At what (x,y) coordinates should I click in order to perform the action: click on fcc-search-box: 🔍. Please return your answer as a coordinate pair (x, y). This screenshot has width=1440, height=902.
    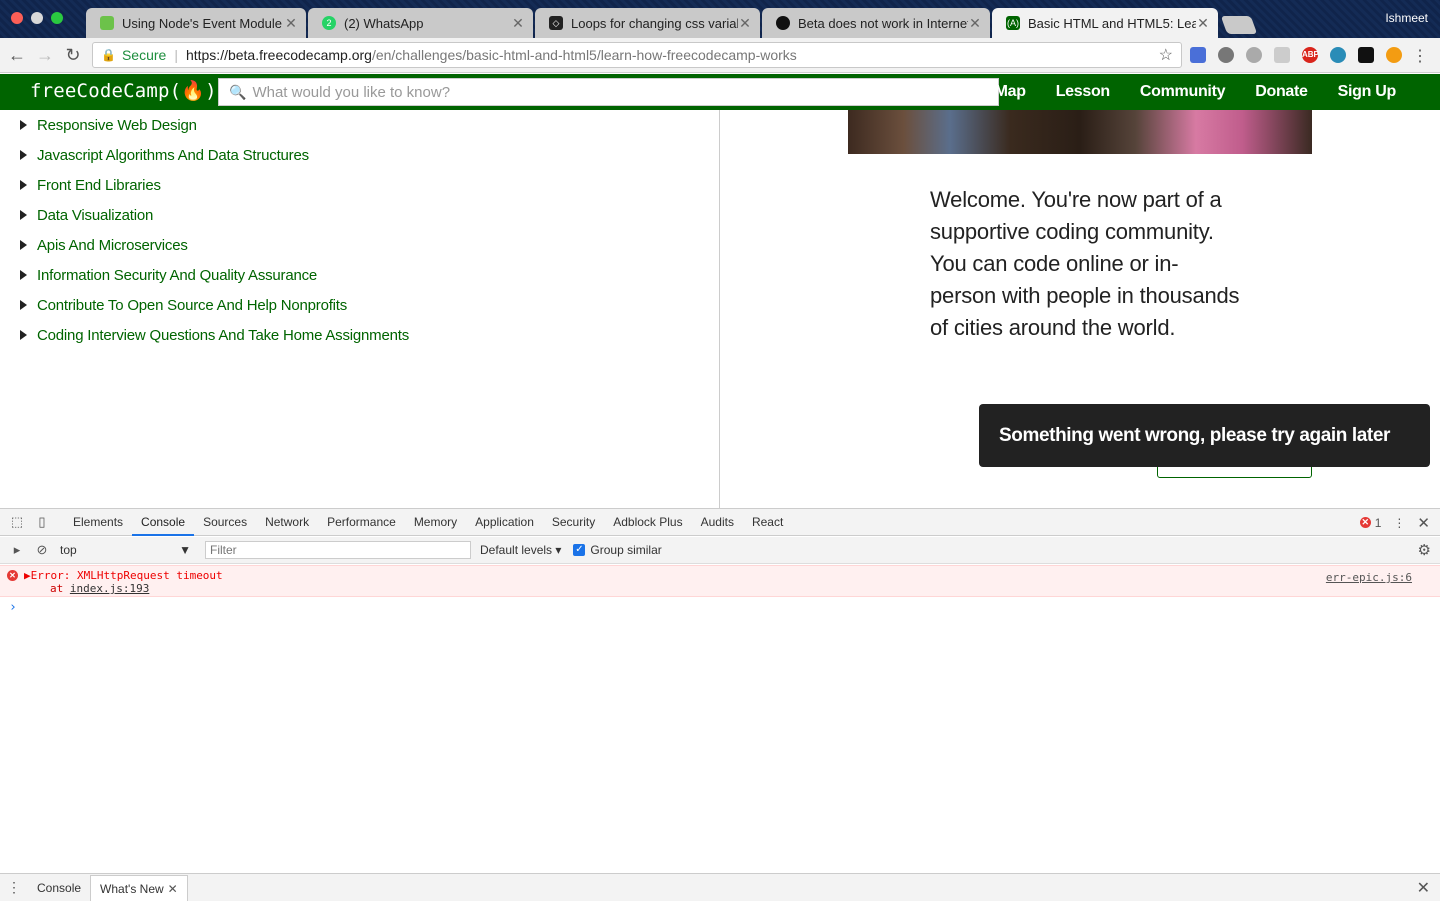
    Looking at the image, I should click on (608, 92).